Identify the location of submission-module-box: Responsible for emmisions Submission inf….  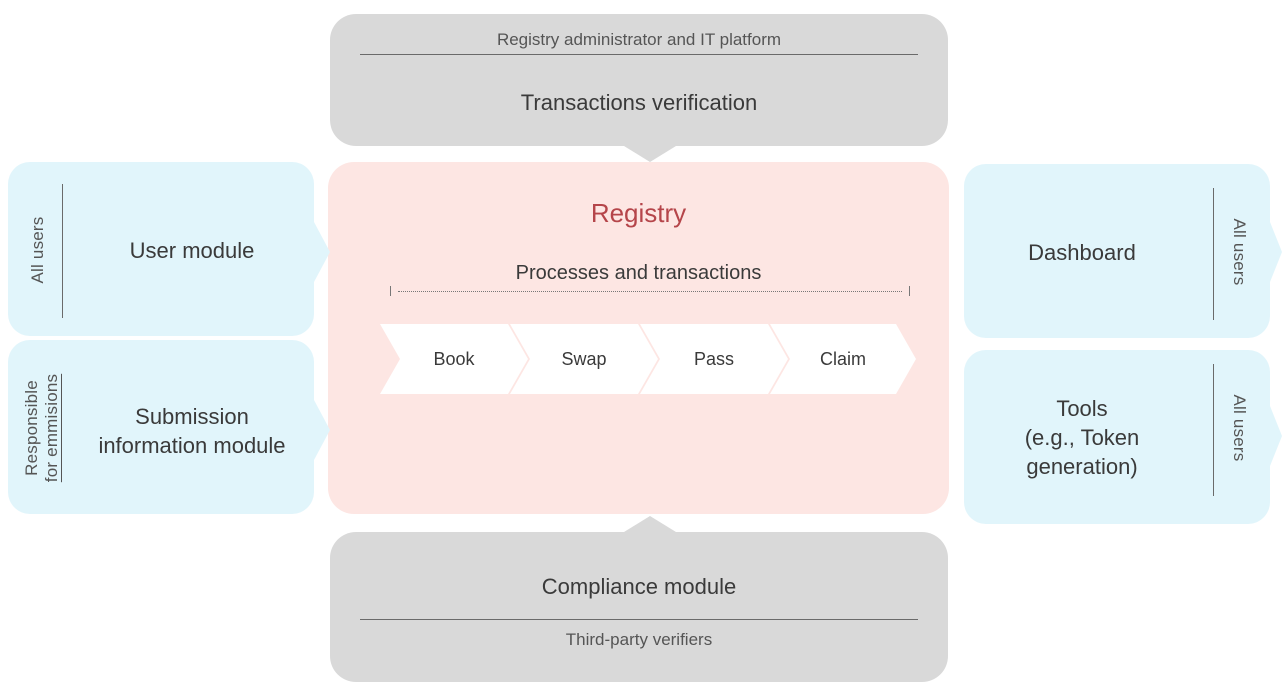
(161, 427).